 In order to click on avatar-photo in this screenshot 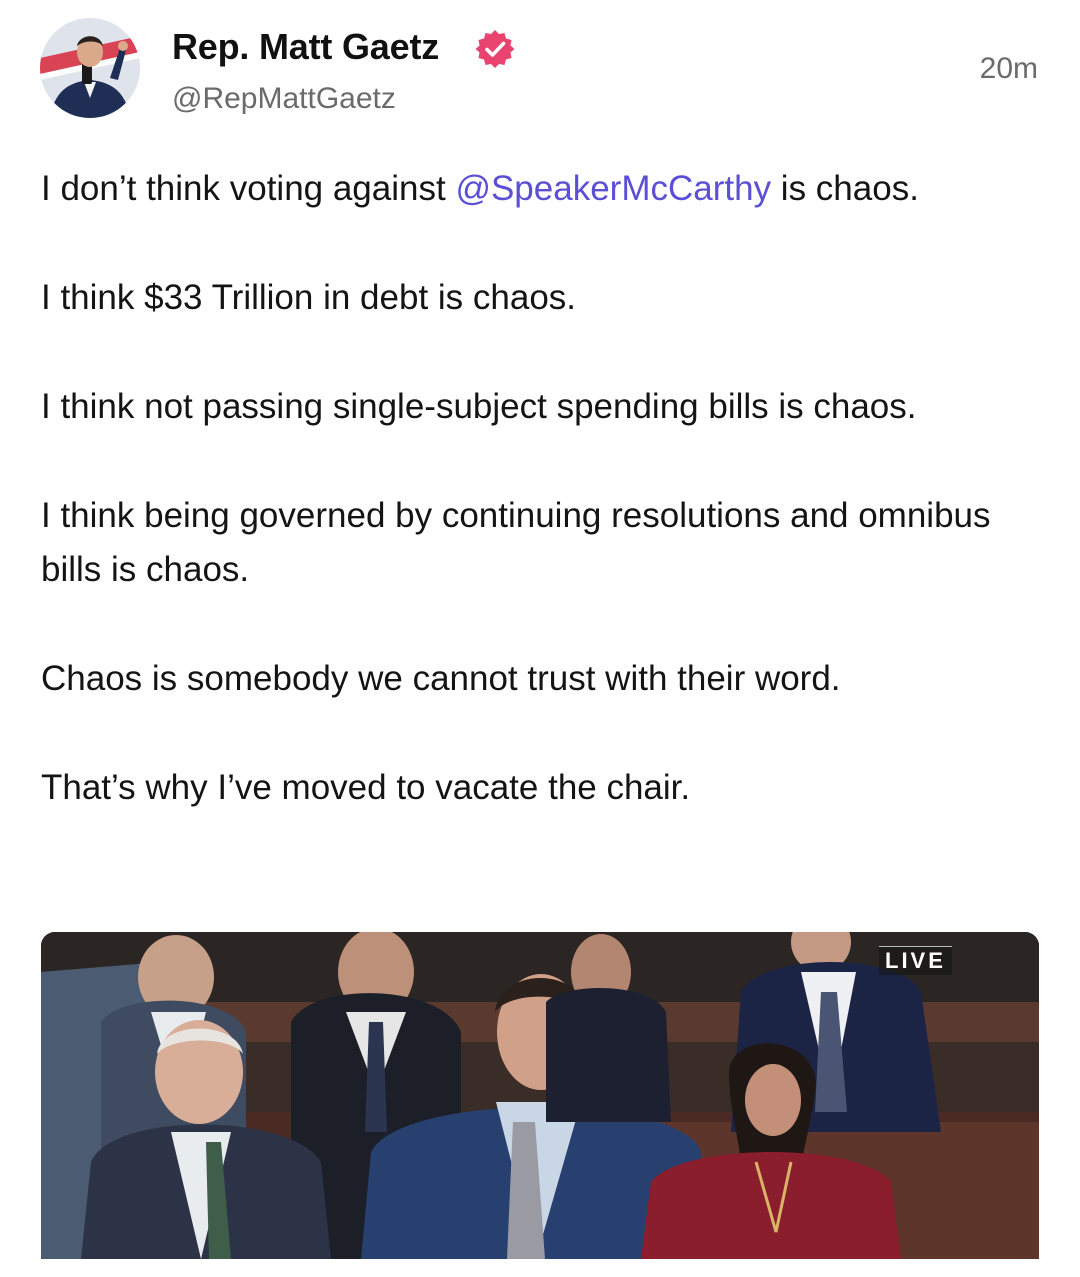, I will do `click(90, 68)`.